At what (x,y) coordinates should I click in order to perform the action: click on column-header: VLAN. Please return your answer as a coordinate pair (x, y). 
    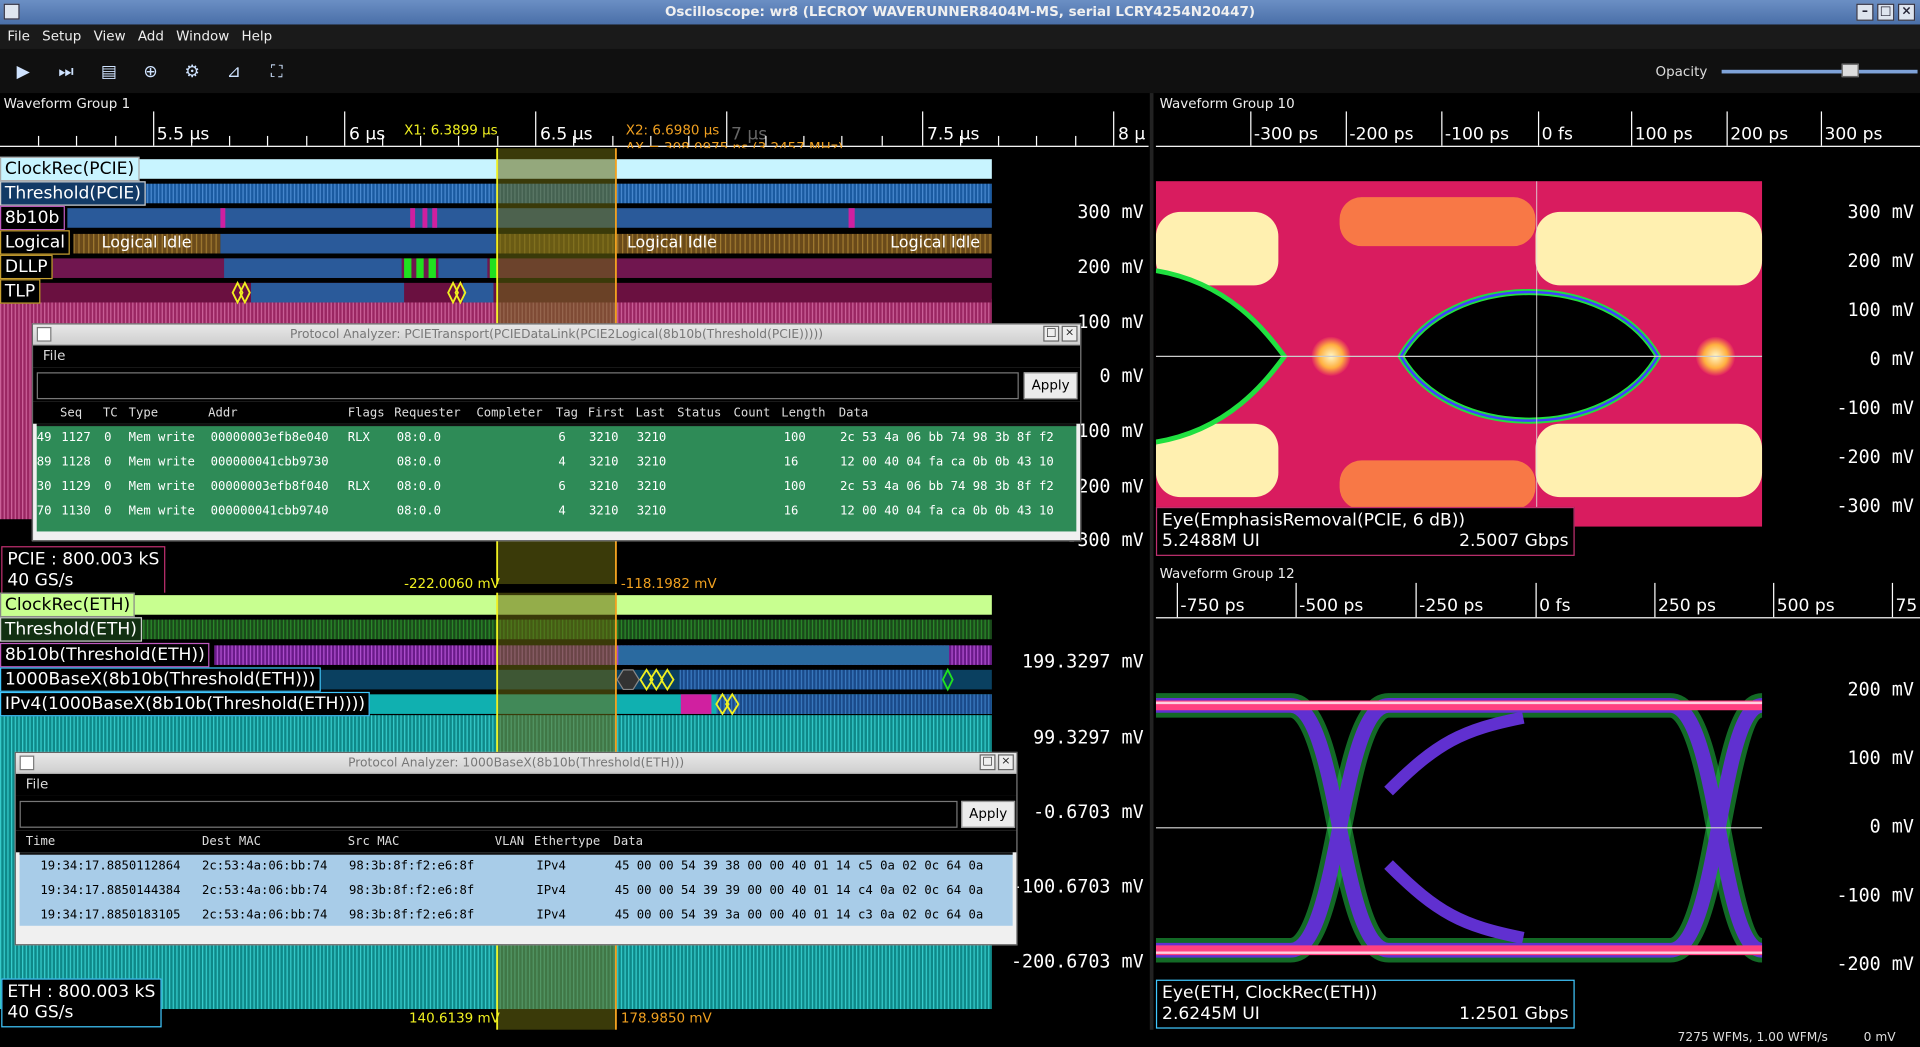
    Looking at the image, I should click on (510, 841).